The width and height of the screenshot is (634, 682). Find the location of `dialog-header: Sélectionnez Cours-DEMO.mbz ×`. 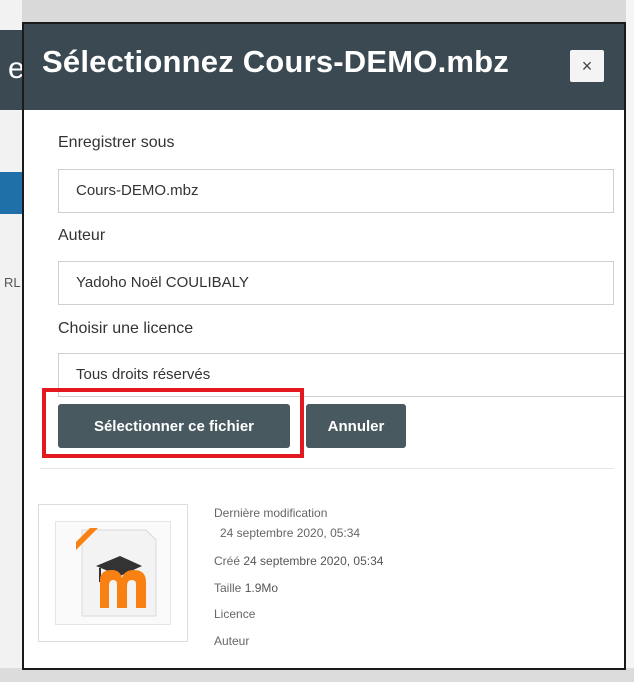

dialog-header: Sélectionnez Cours-DEMO.mbz × is located at coordinates (324, 67).